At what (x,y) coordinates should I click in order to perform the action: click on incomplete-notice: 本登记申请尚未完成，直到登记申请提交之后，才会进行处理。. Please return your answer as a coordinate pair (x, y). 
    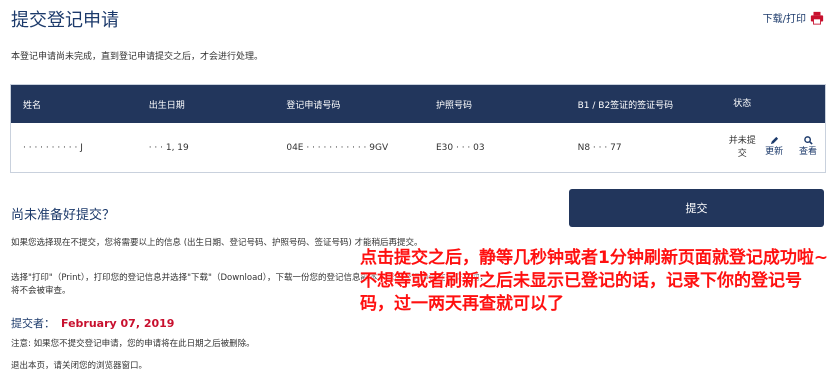
    Looking at the image, I should click on (137, 57).